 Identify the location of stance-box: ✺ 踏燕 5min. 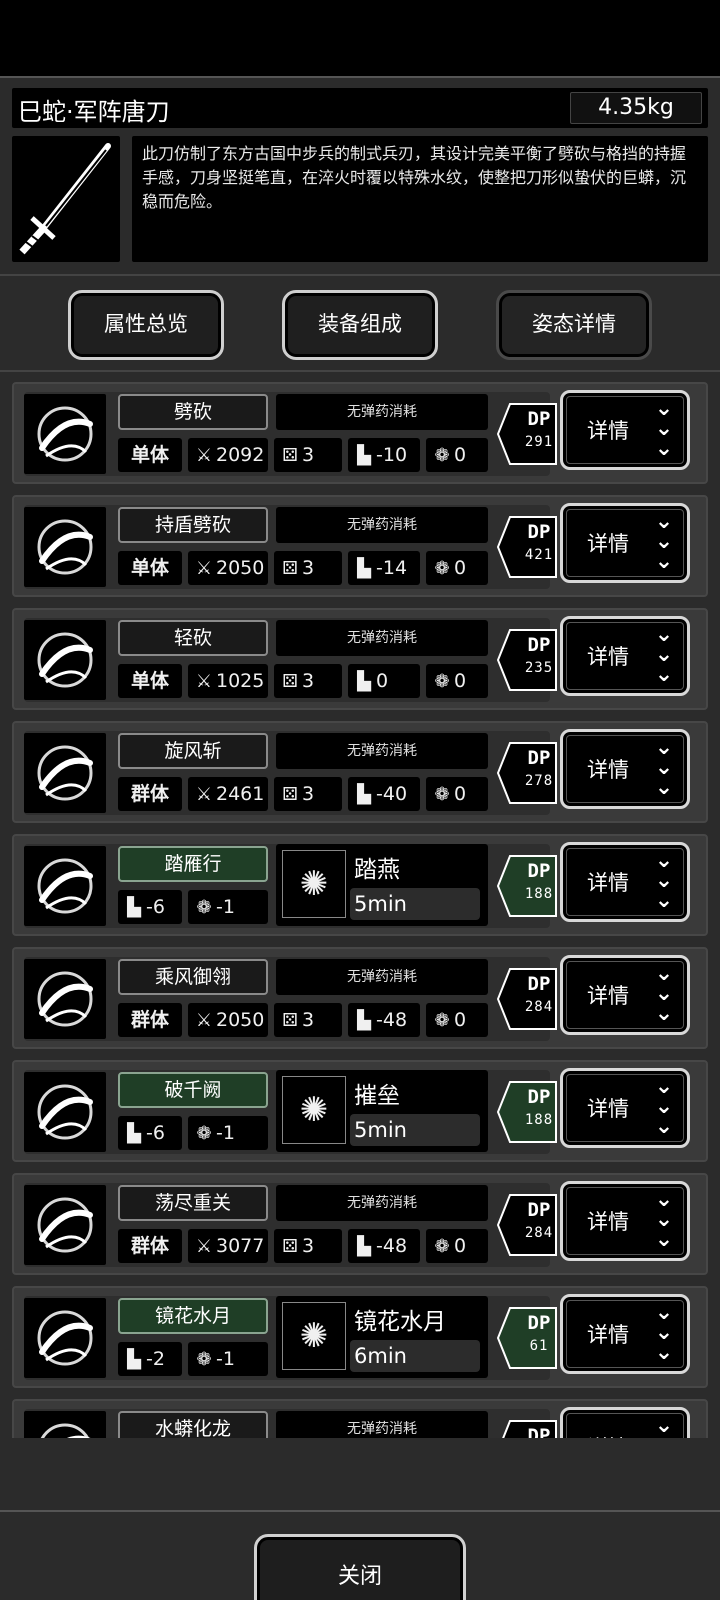
(382, 885).